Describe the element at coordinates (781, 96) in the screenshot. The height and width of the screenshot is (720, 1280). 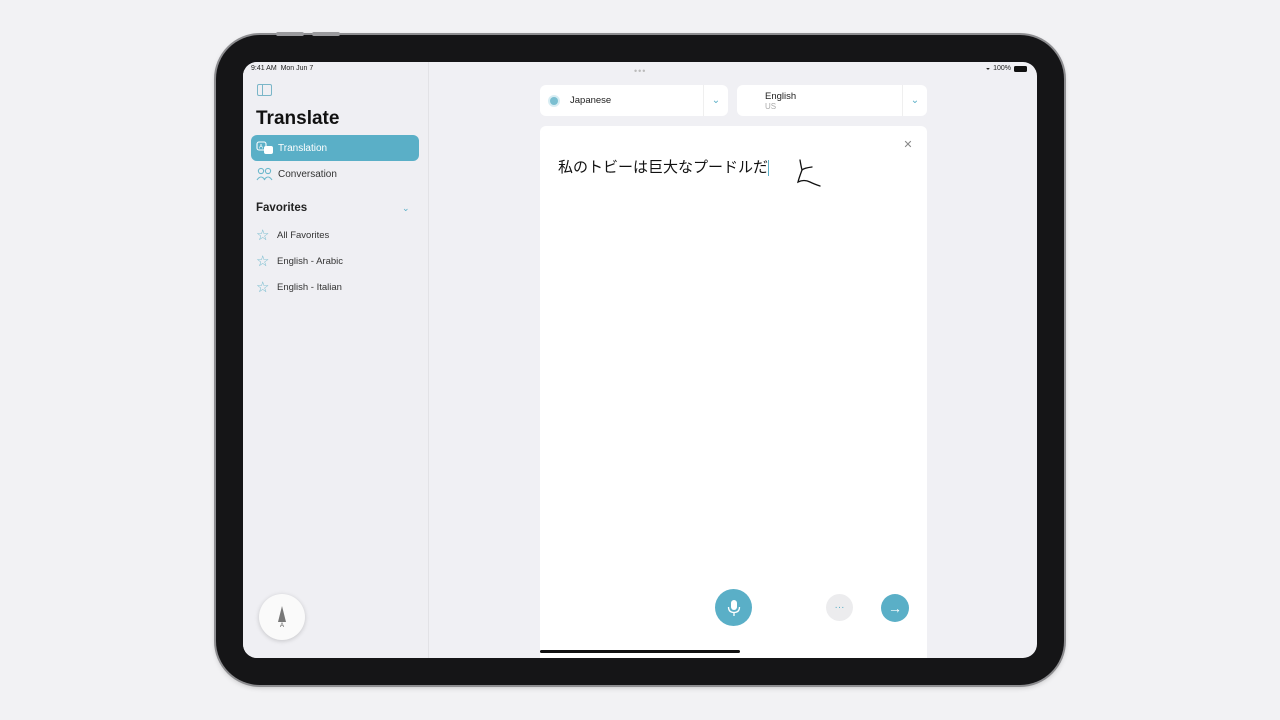
I see `target-language-label: English` at that location.